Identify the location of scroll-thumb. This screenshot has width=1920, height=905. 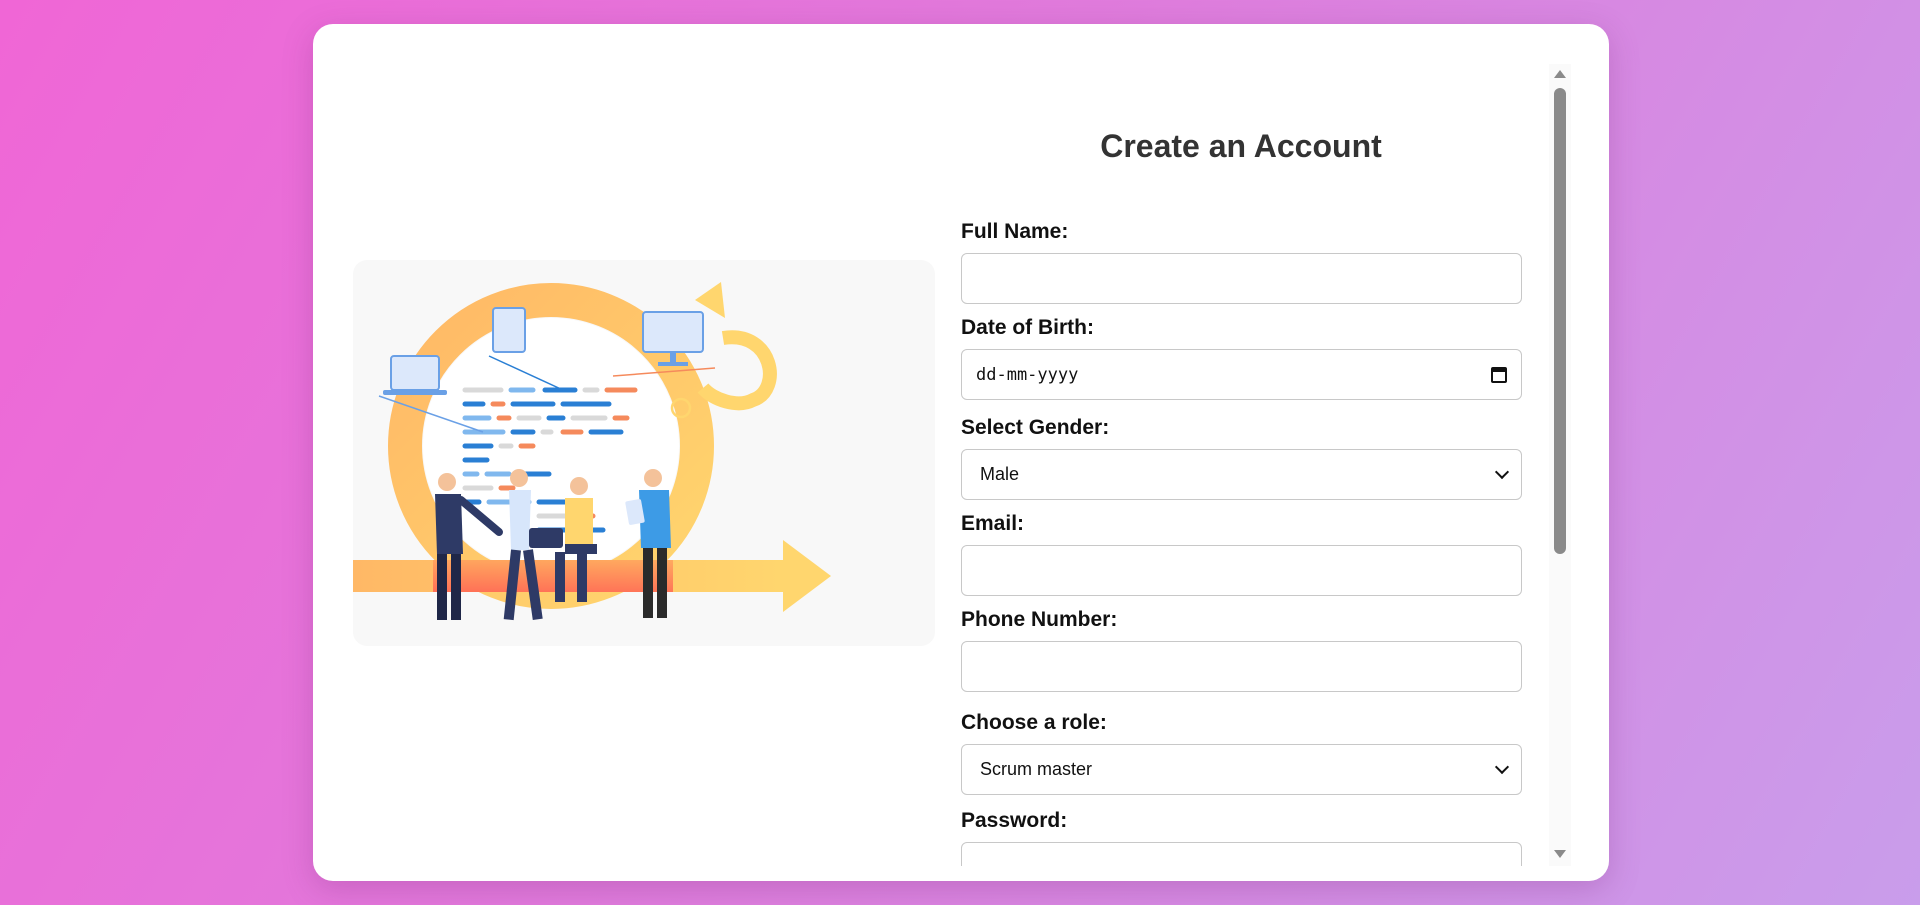
(1560, 321).